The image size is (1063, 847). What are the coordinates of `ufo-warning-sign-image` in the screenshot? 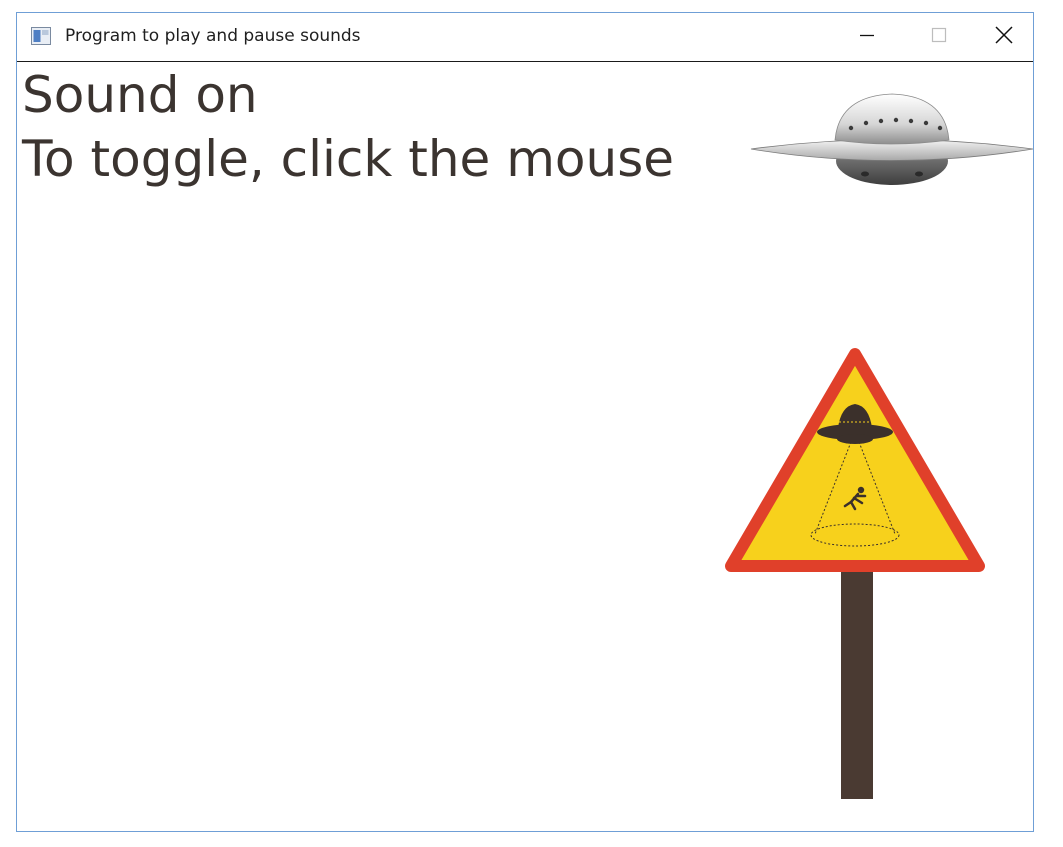 It's located at (855, 573).